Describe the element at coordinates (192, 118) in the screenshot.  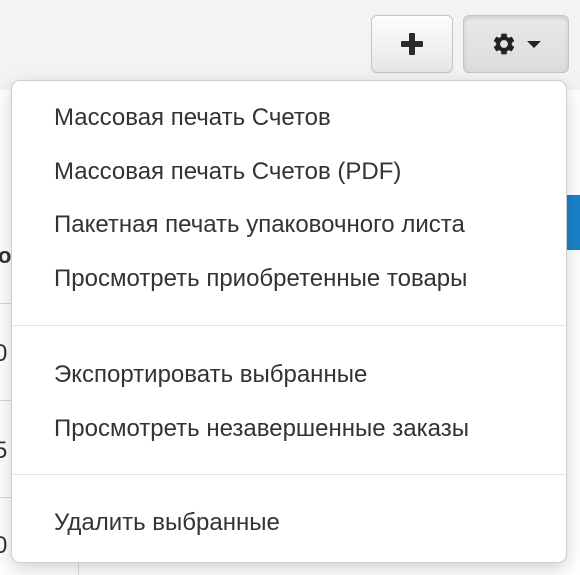
I see `menu-item-mass-print-invoices: Массовая печать Счетов` at that location.